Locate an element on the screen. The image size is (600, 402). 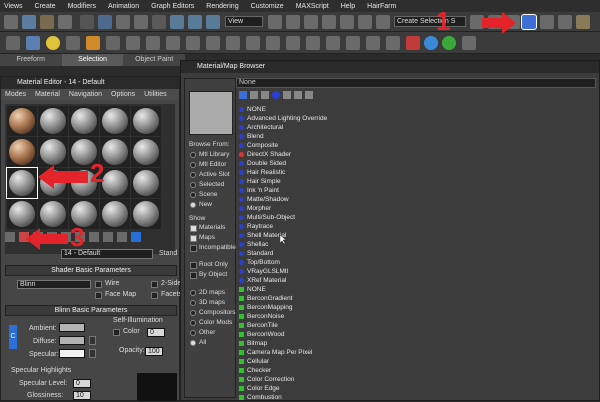
material-list-item: Advanced Lighting Override is located at coordinates (283, 118).